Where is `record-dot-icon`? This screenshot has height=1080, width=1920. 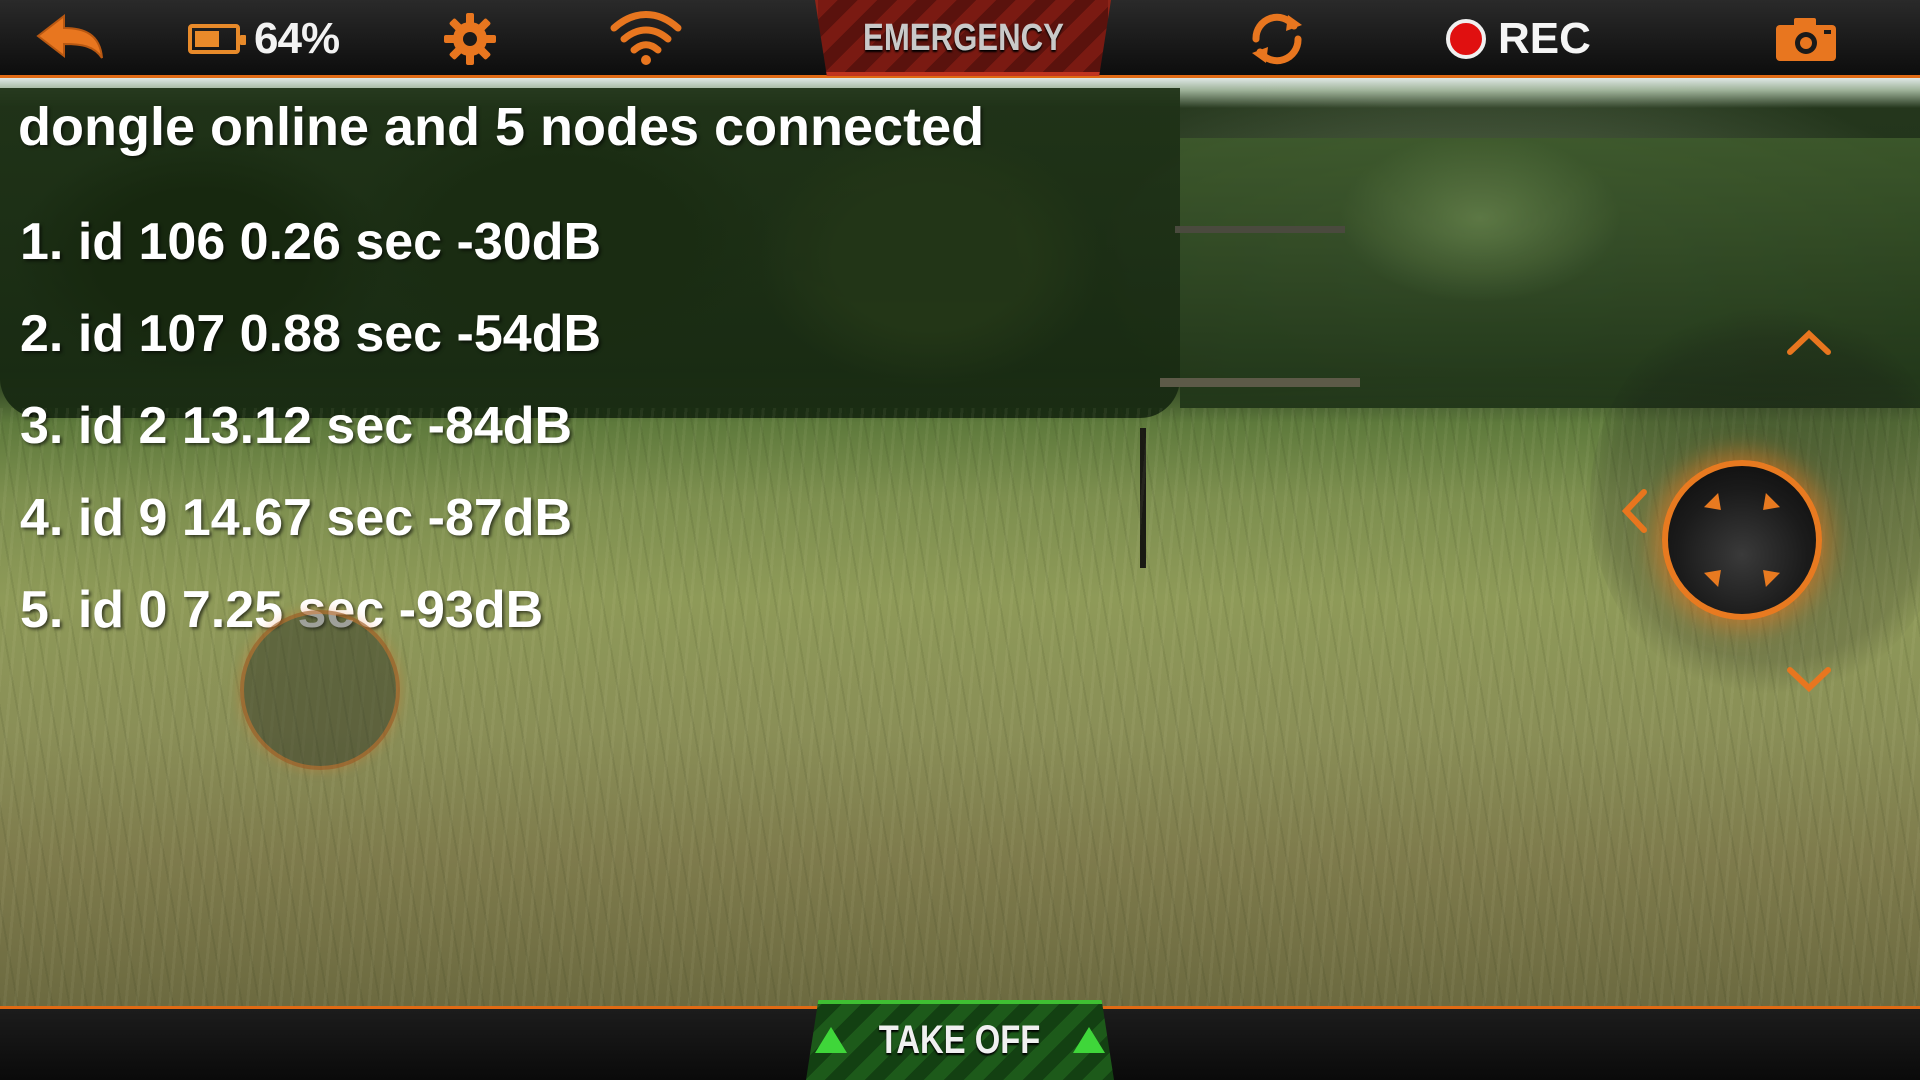 record-dot-icon is located at coordinates (1466, 39).